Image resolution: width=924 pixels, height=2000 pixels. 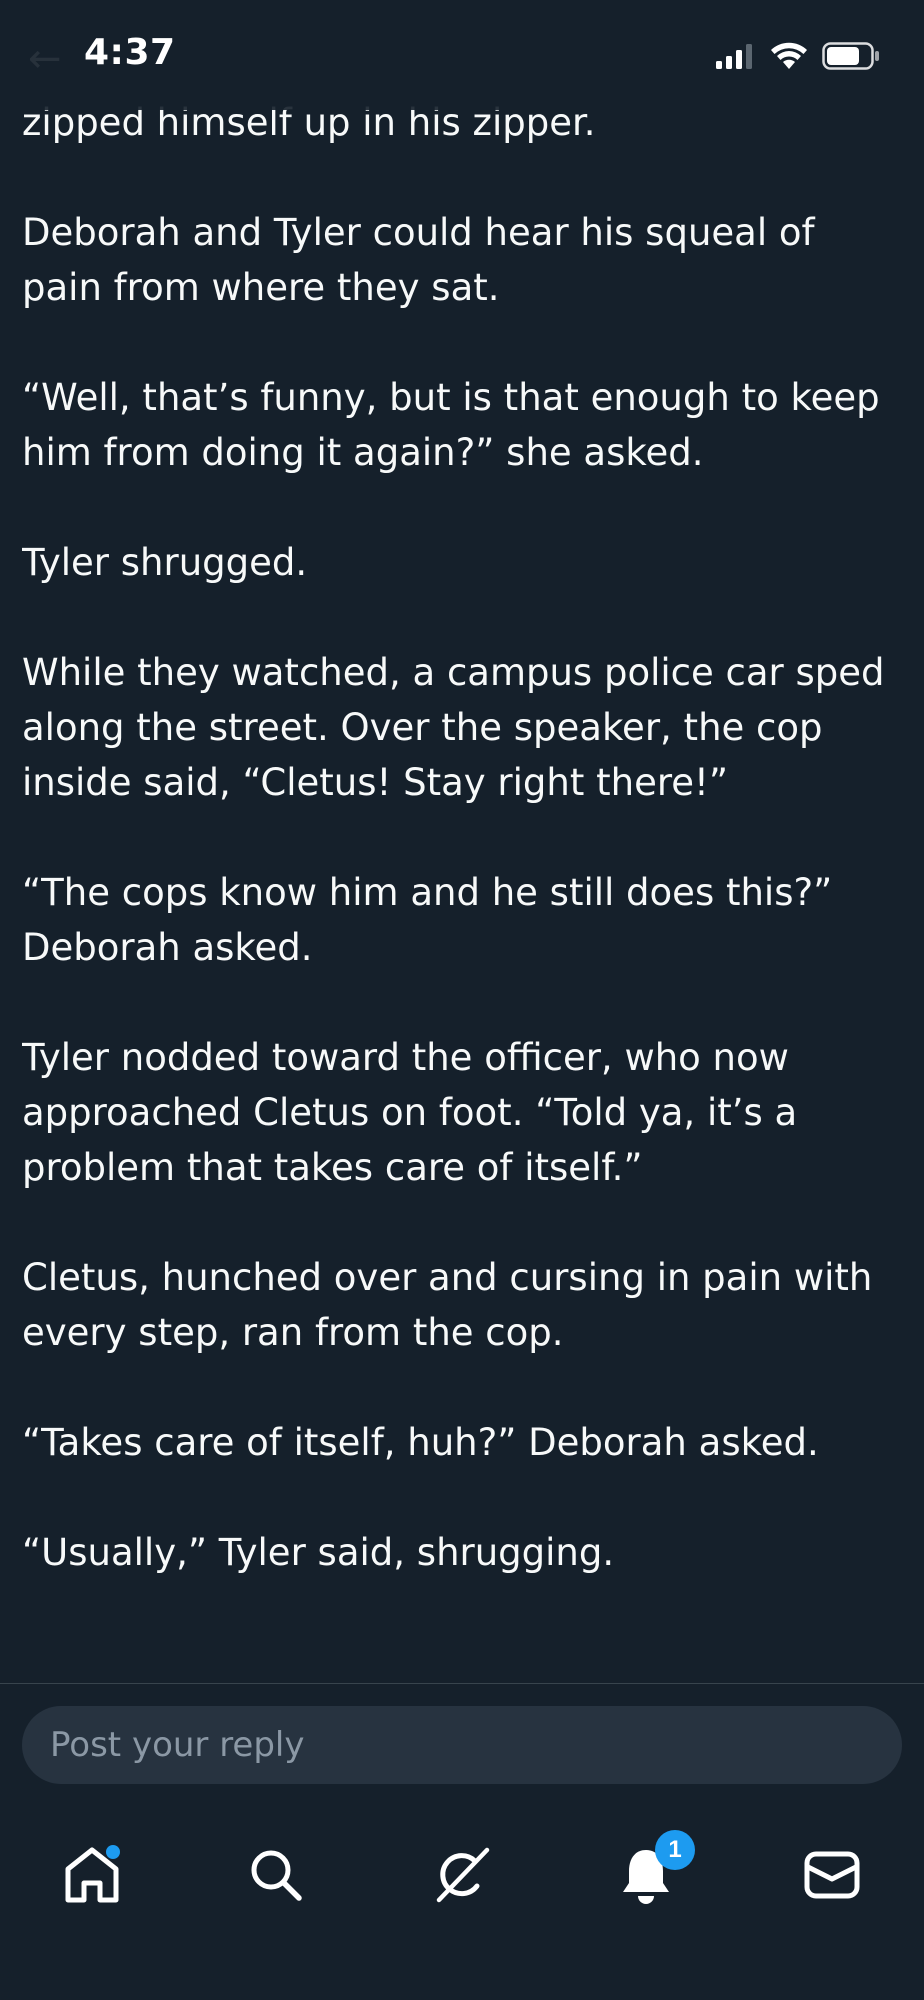 What do you see at coordinates (92, 1875) in the screenshot?
I see `nav-home` at bounding box center [92, 1875].